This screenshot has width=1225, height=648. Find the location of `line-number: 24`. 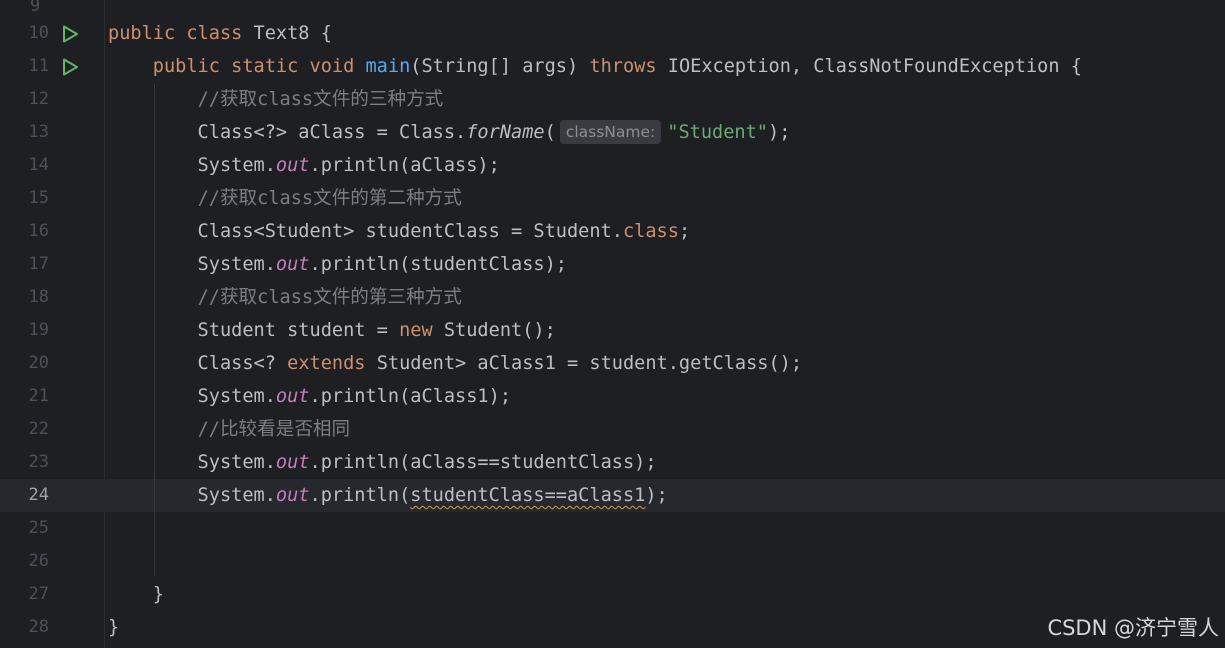

line-number: 24 is located at coordinates (38, 495).